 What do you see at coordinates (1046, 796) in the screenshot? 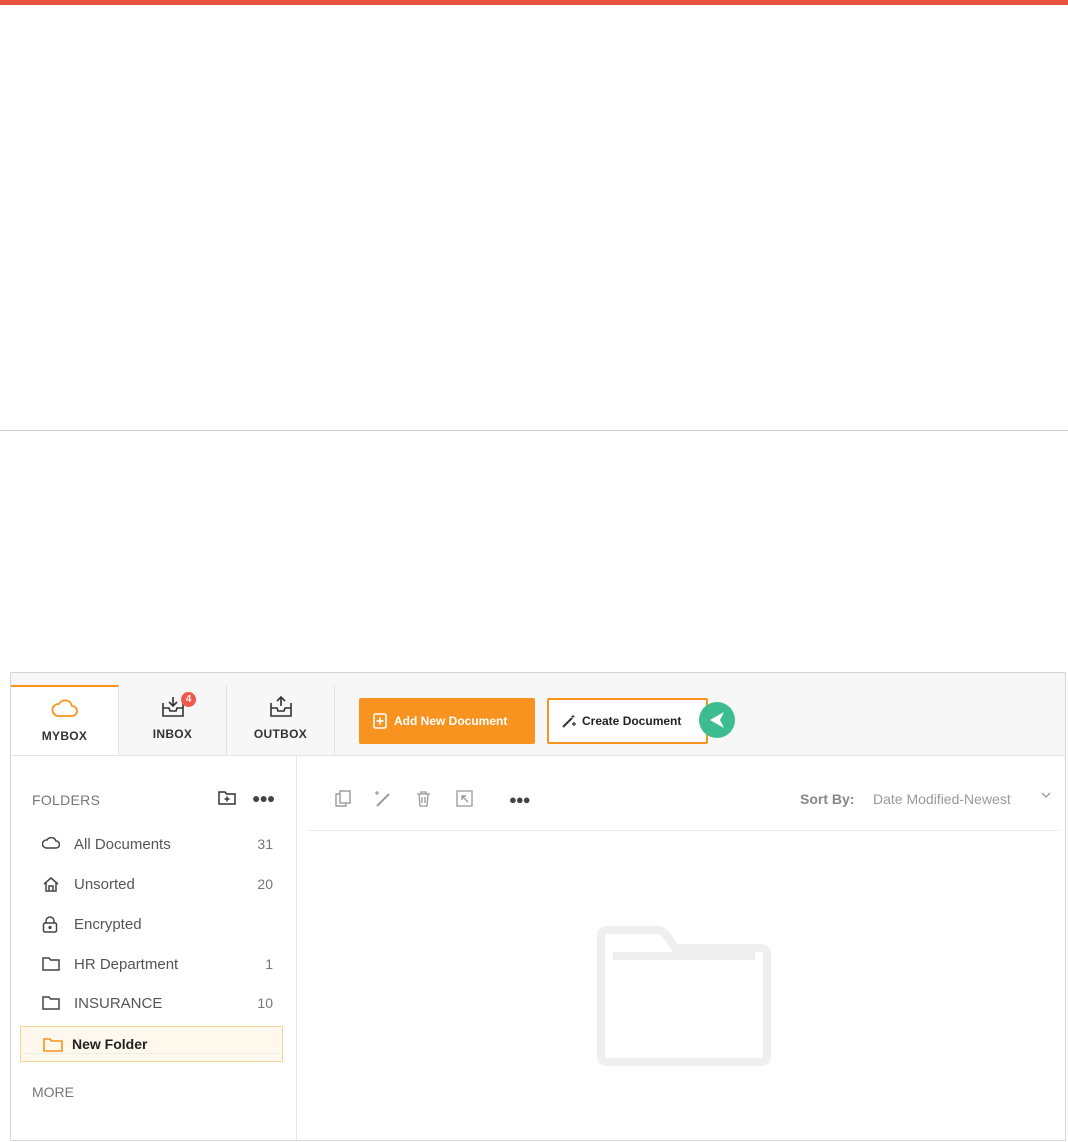
I see `chevron-down-icon` at bounding box center [1046, 796].